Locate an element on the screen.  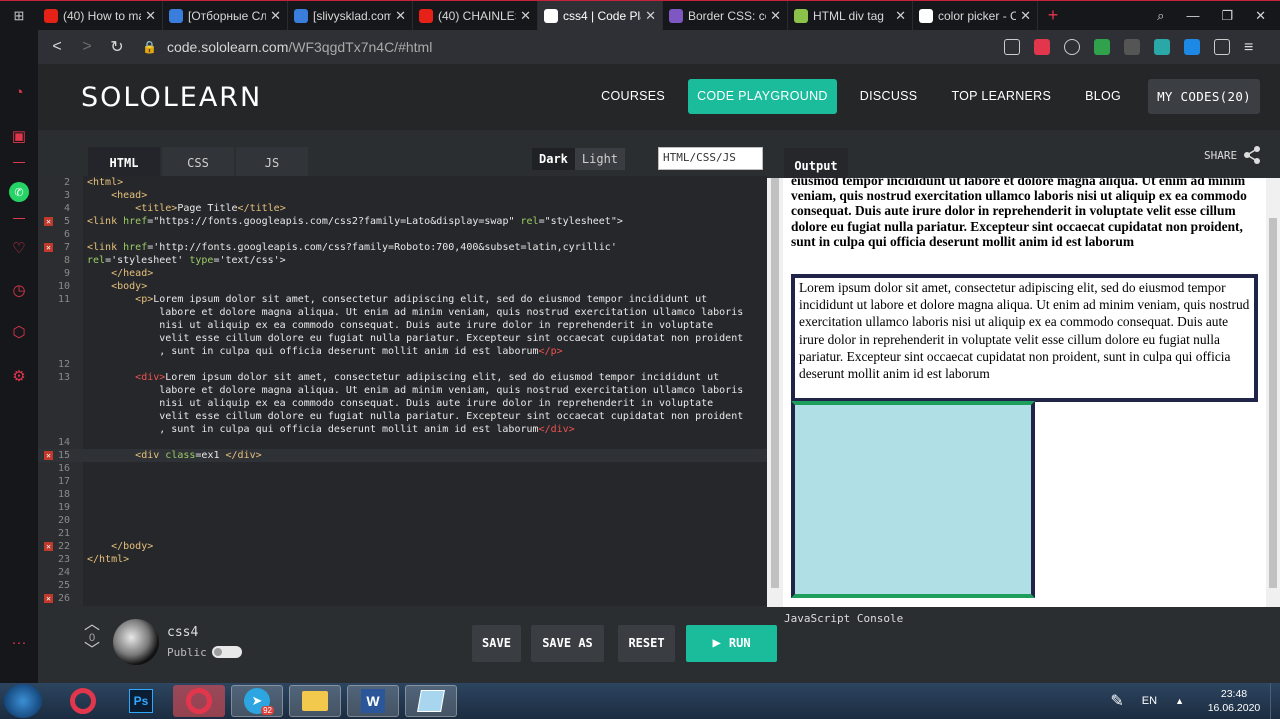
reset-button: RESET is located at coordinates (646, 643).